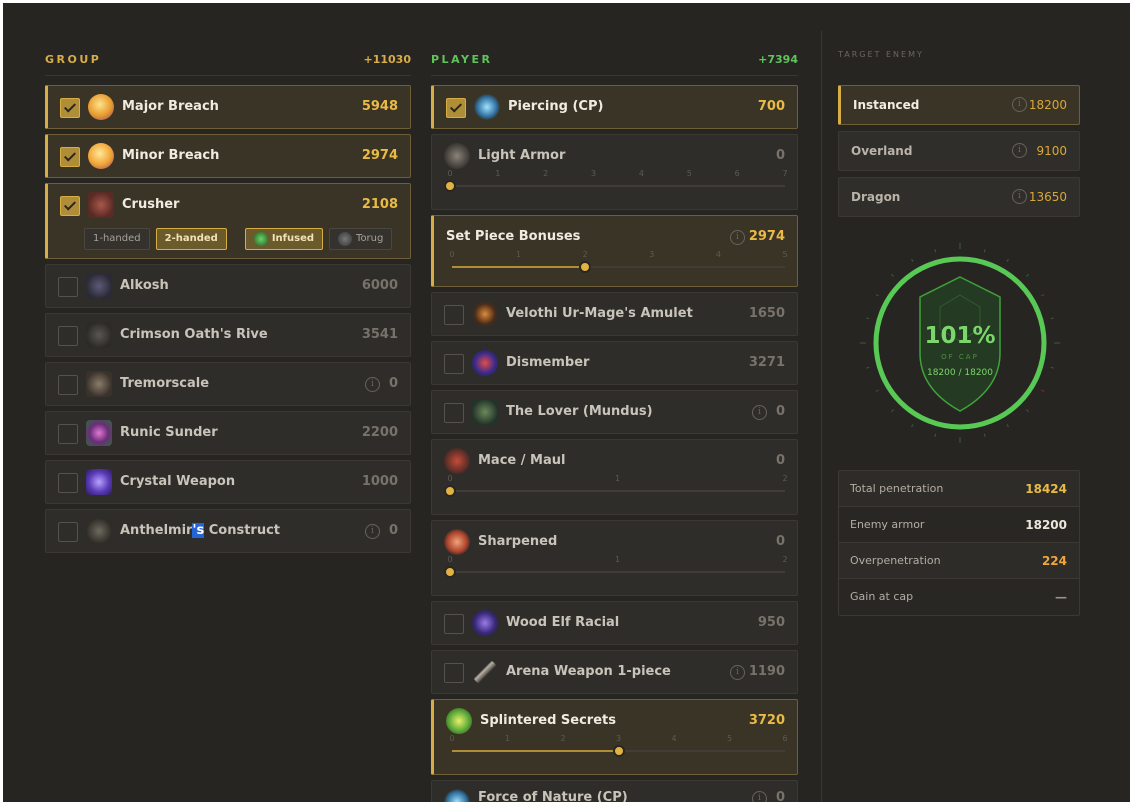 The image size is (1133, 805). I want to click on buff-card-wood-elf-racial: Wood Elf Racial 950, so click(614, 623).